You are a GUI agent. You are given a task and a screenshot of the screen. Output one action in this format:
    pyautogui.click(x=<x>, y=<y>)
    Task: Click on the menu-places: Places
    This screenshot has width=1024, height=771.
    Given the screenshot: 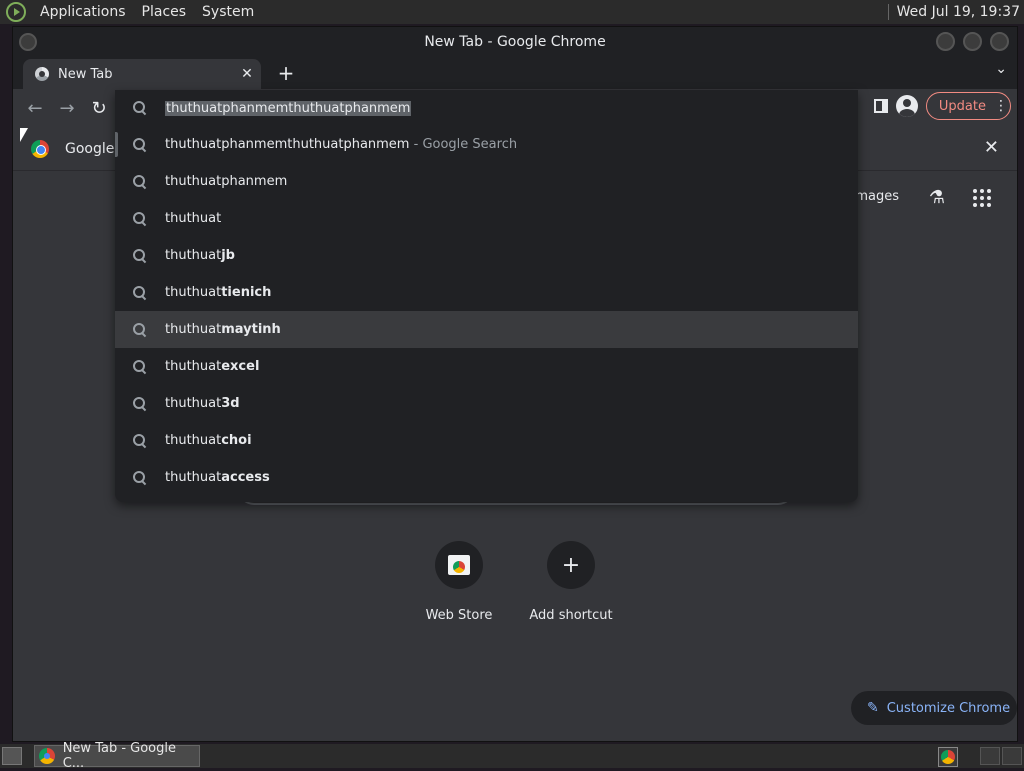 What is the action you would take?
    pyautogui.click(x=164, y=12)
    